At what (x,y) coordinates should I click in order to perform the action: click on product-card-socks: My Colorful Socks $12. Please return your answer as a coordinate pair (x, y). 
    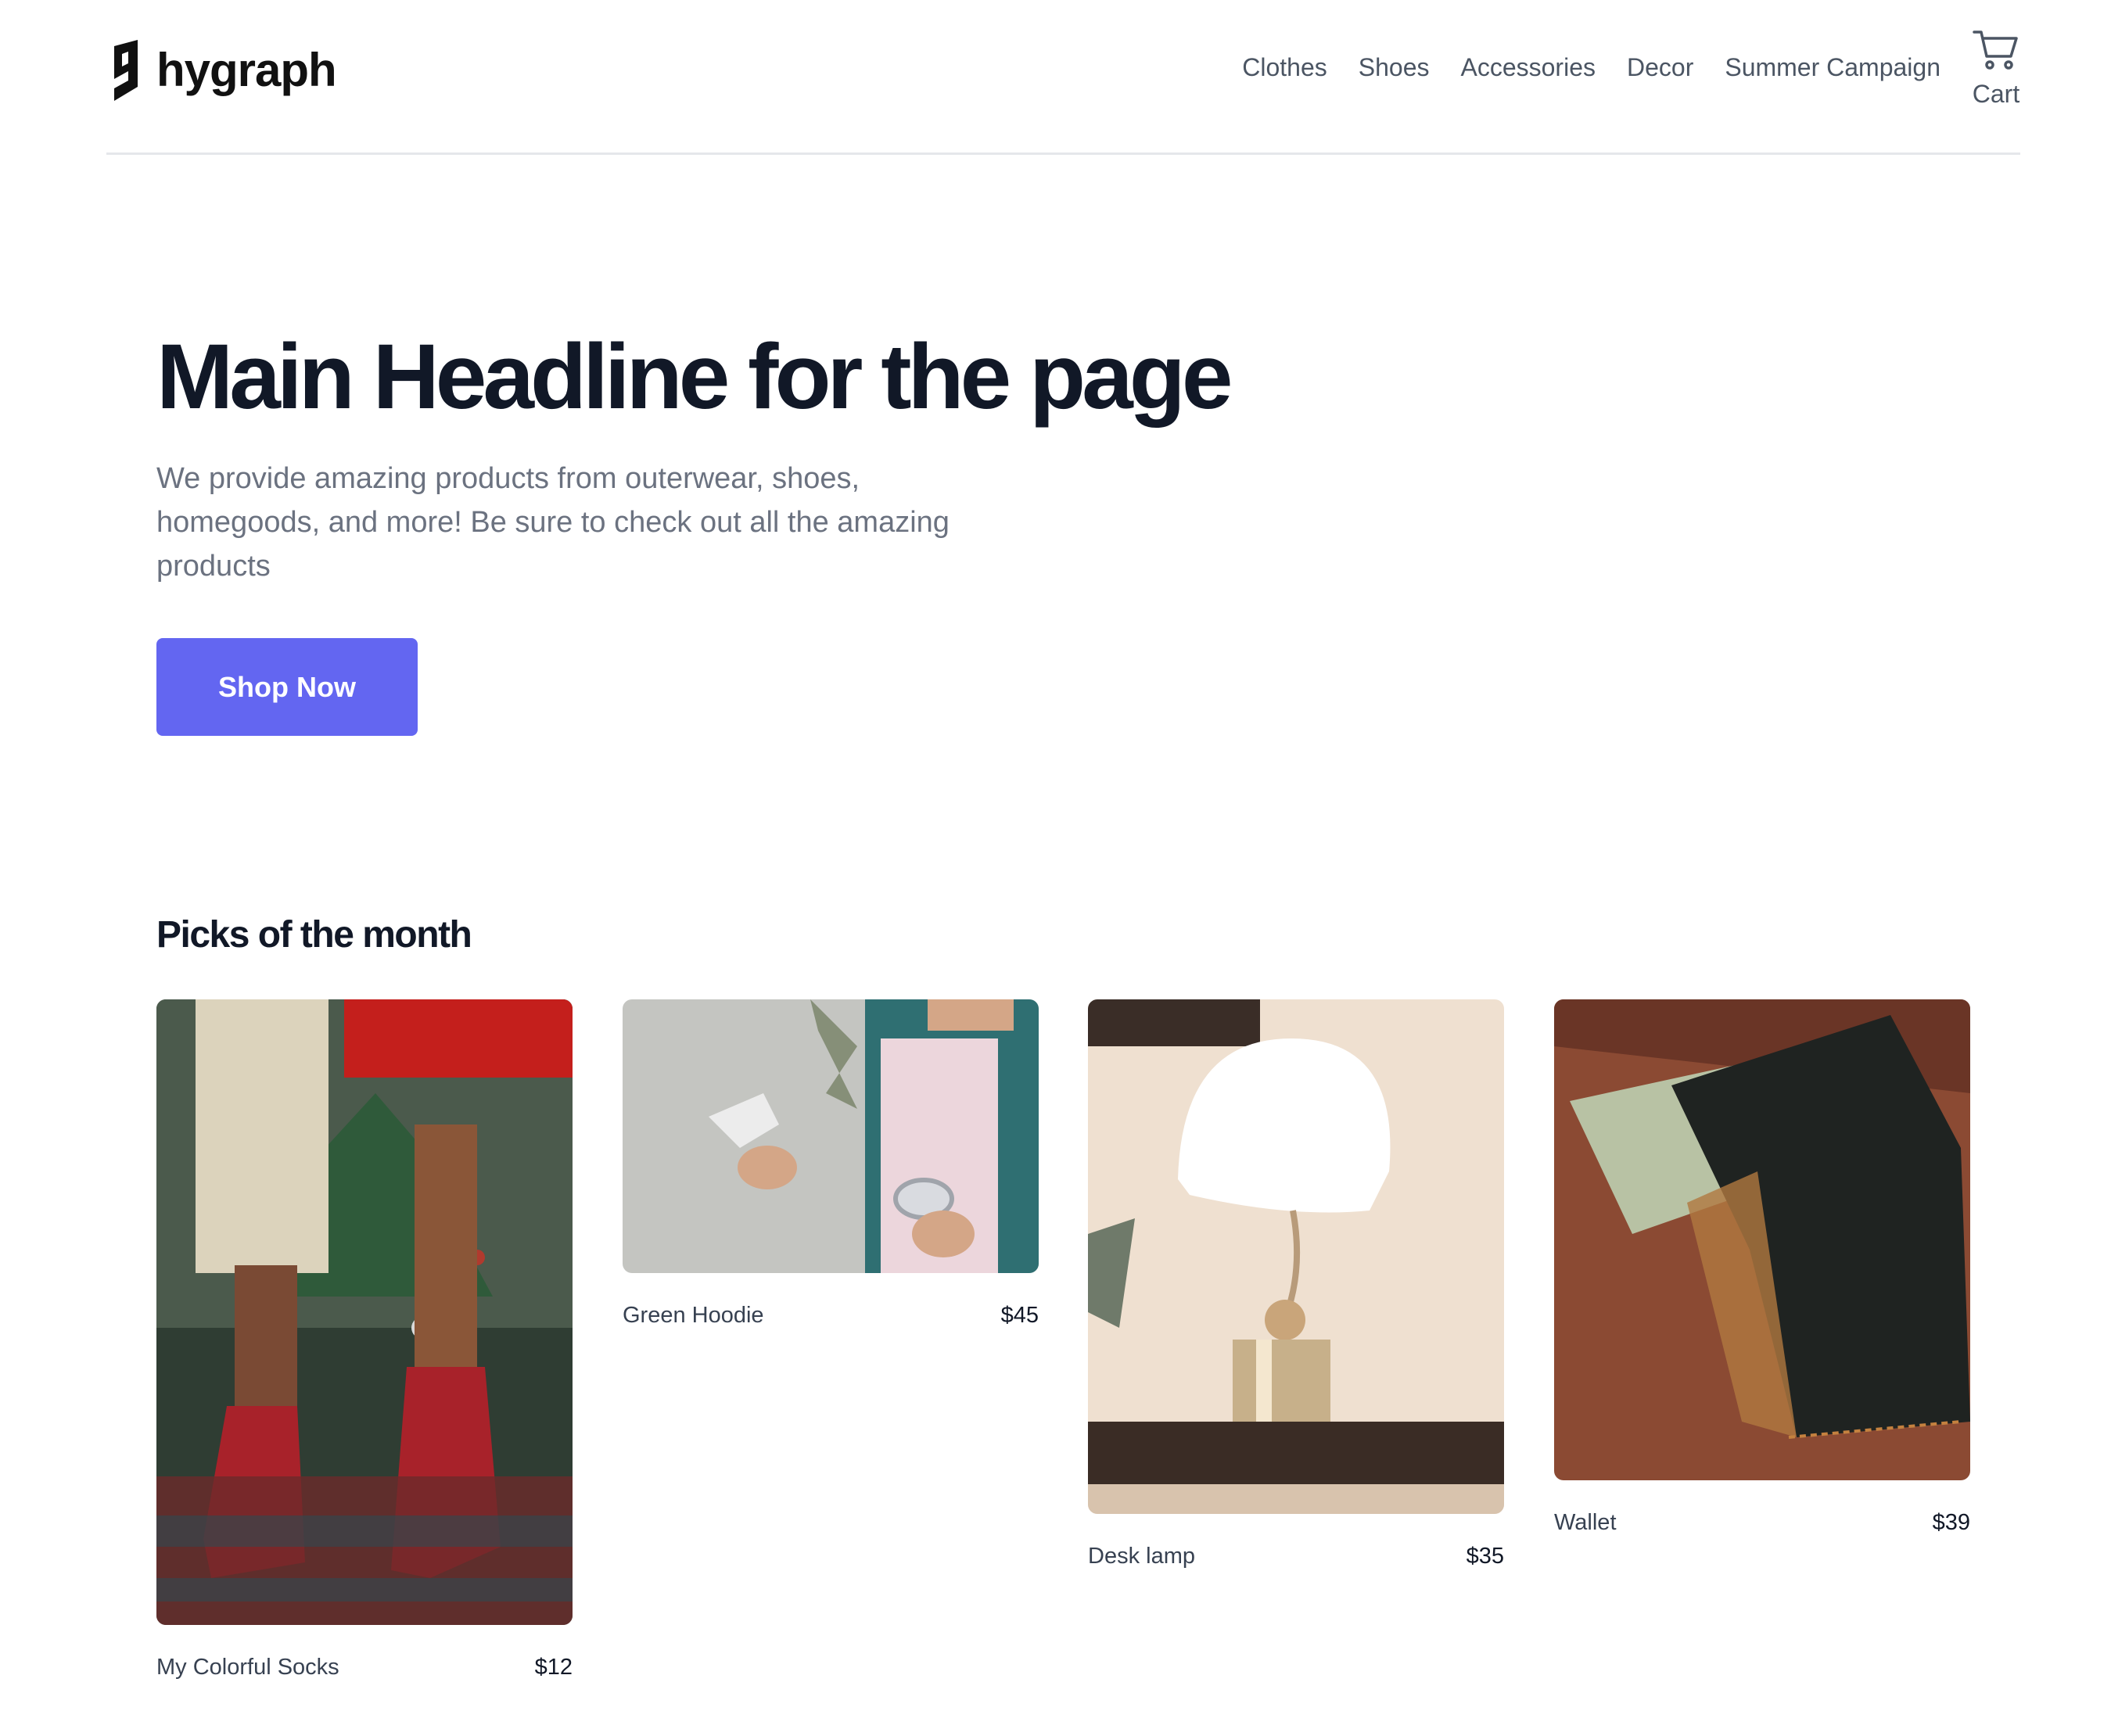
    Looking at the image, I should click on (364, 1339).